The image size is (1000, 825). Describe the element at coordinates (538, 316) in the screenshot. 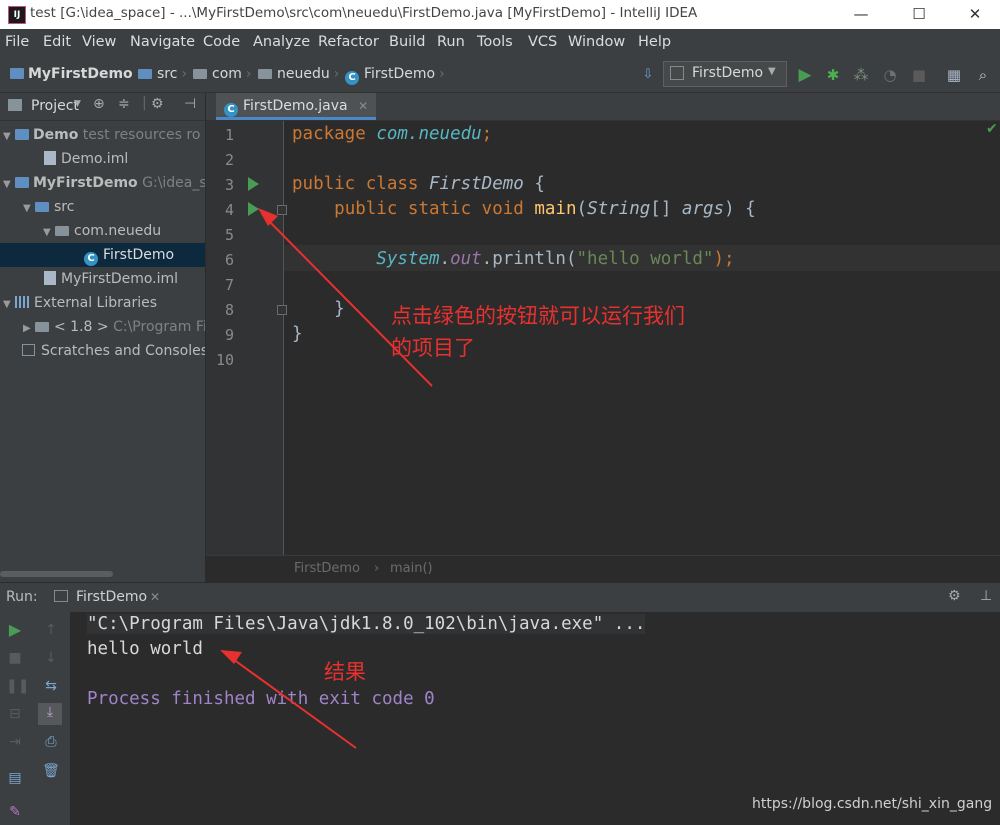

I see `annotation-run-note-line1: 点击绿色的按钮就可以运行我们` at that location.